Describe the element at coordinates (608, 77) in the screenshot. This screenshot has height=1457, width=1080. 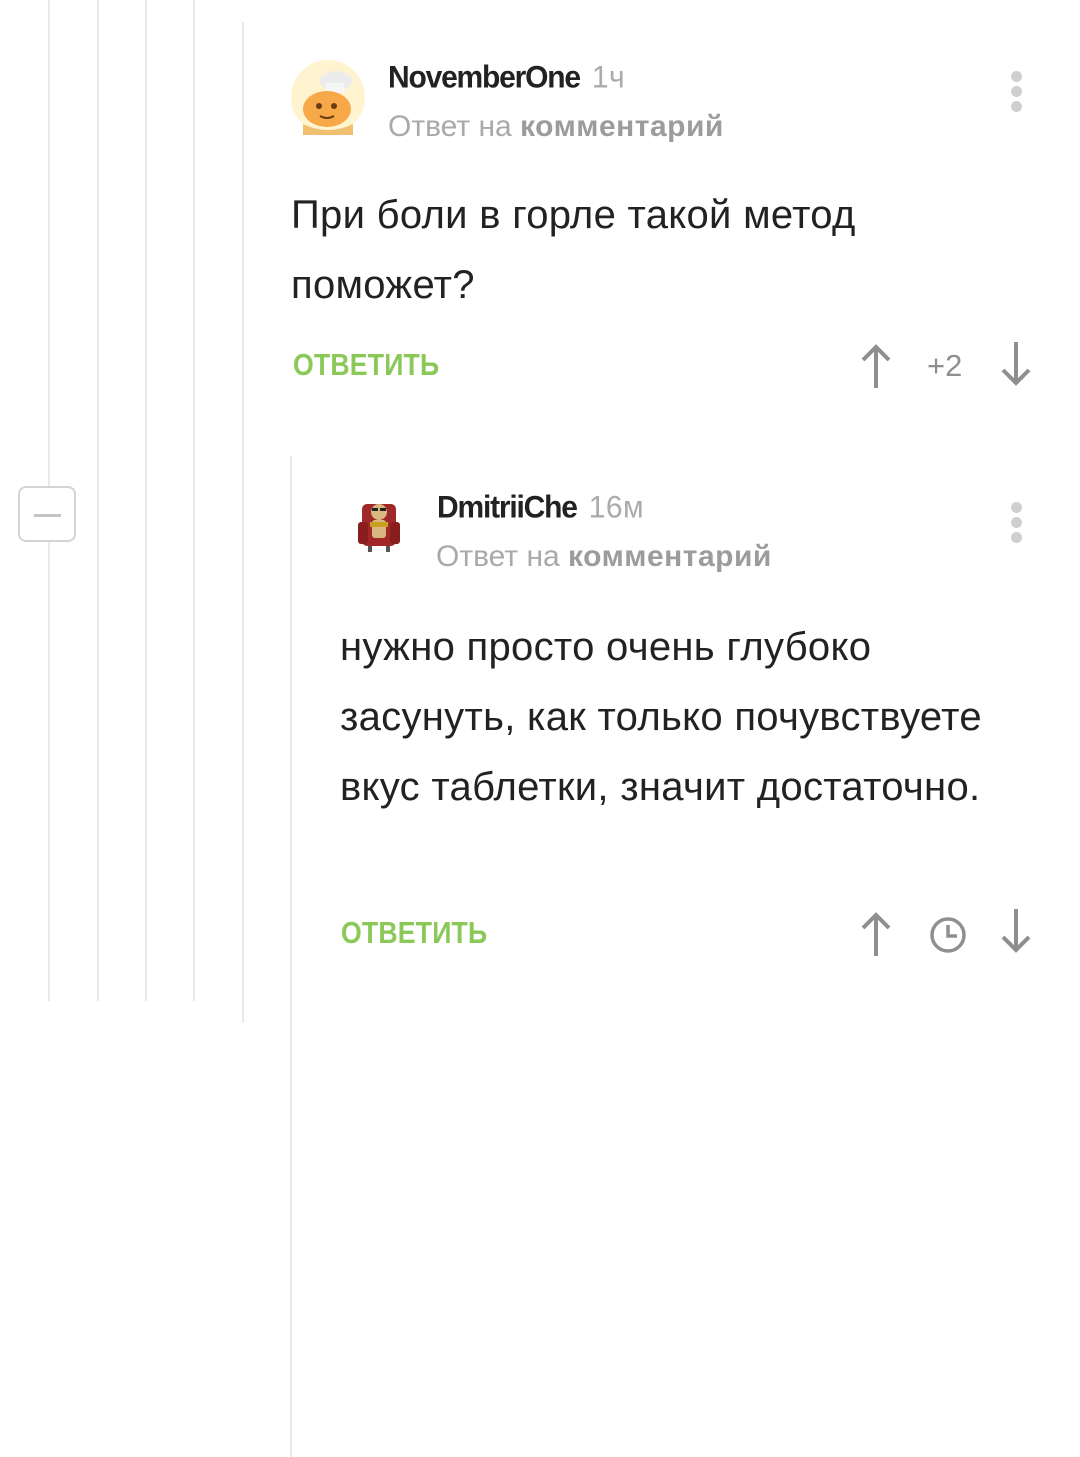
I see `comment-time: 1ч` at that location.